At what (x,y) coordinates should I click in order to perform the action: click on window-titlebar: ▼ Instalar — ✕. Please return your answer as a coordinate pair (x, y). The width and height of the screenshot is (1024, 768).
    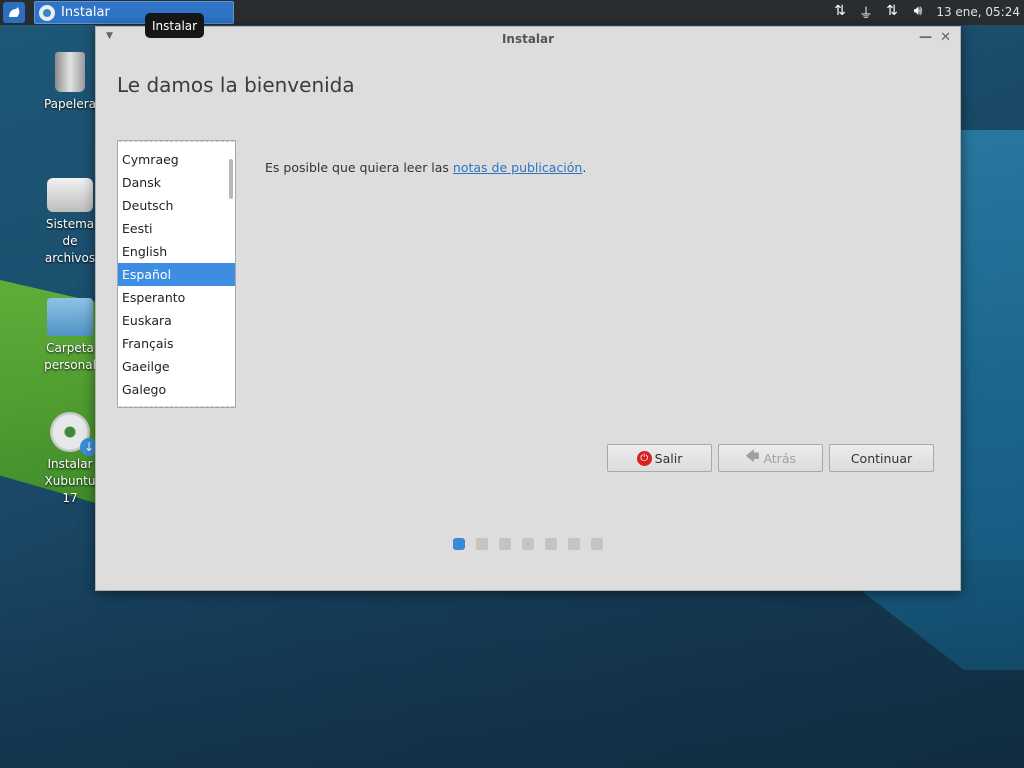
    Looking at the image, I should click on (528, 39).